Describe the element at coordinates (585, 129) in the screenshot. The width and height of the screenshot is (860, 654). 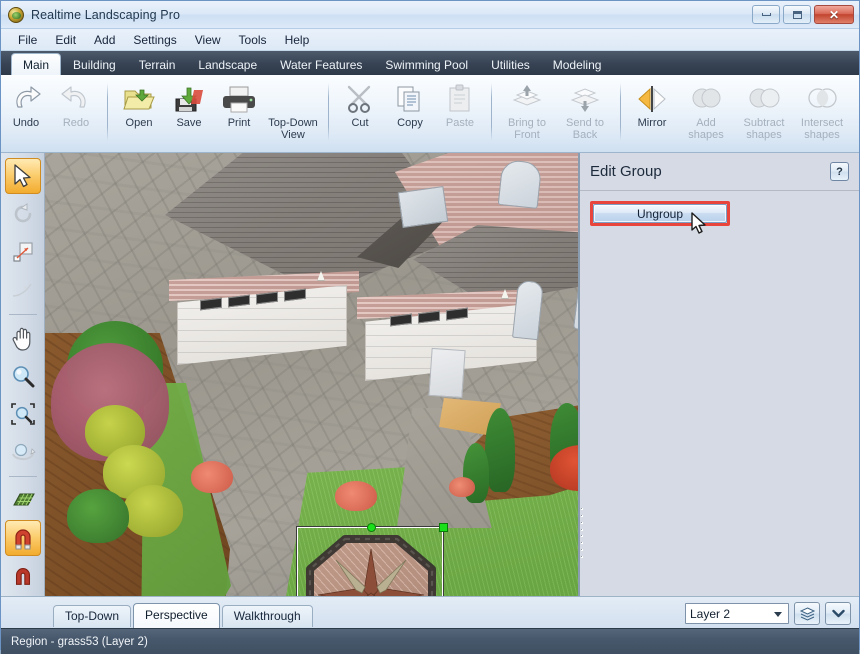
I see `send-to-back-label: Send to Back` at that location.